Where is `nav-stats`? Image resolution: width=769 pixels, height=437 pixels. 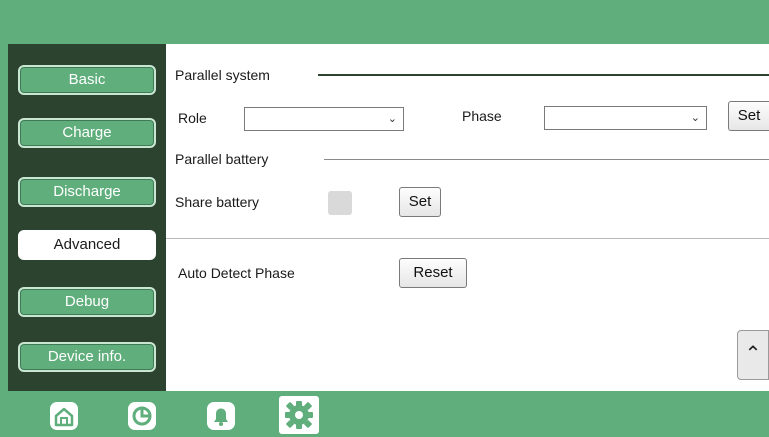 nav-stats is located at coordinates (142, 415).